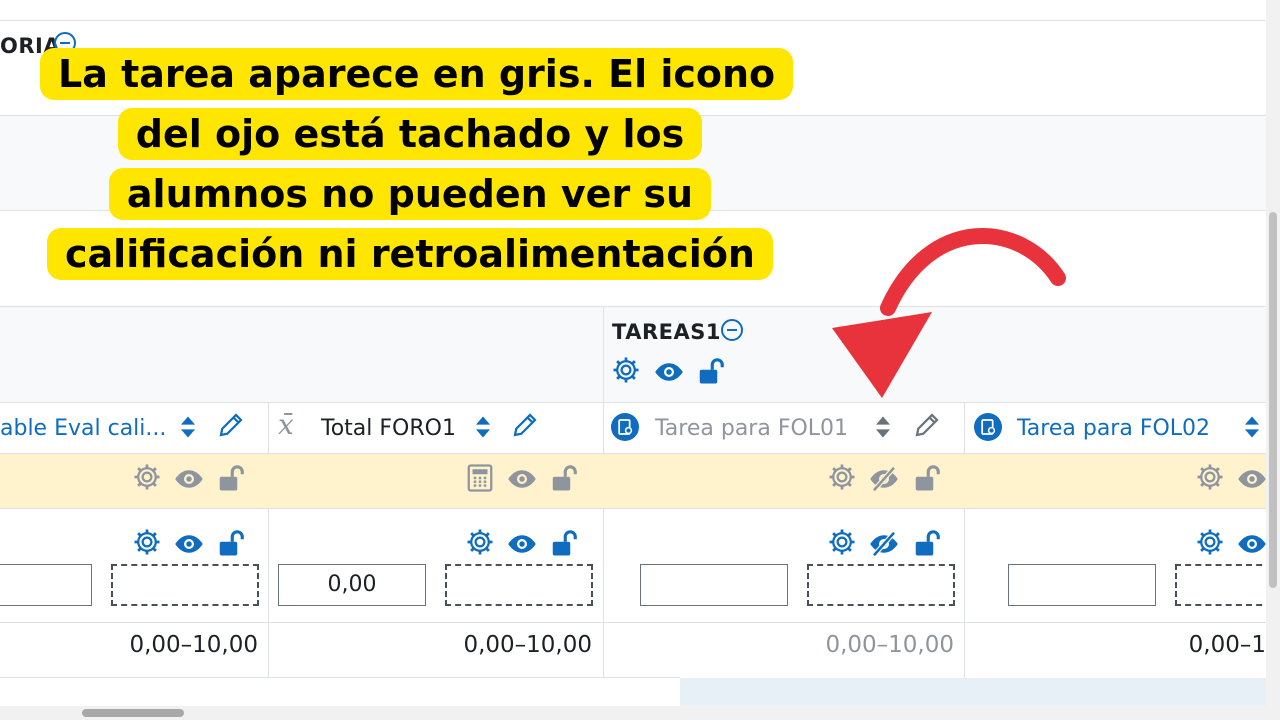 The image size is (1280, 720). I want to click on x-bar-icon: x̄, so click(286, 424).